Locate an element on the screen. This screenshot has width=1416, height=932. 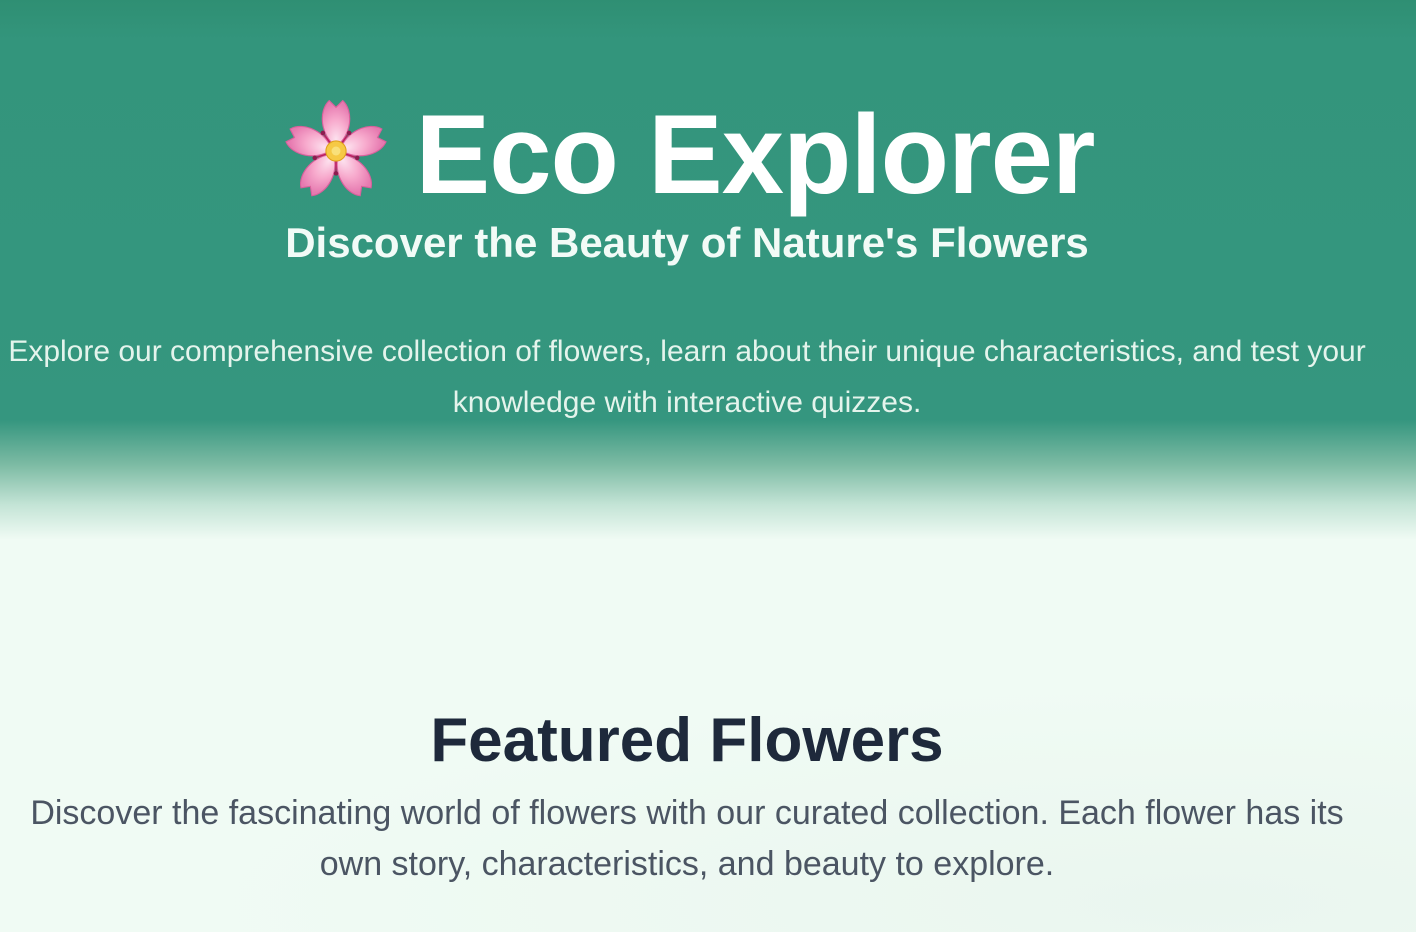
page-title-text: Eco Explorer is located at coordinates (755, 155).